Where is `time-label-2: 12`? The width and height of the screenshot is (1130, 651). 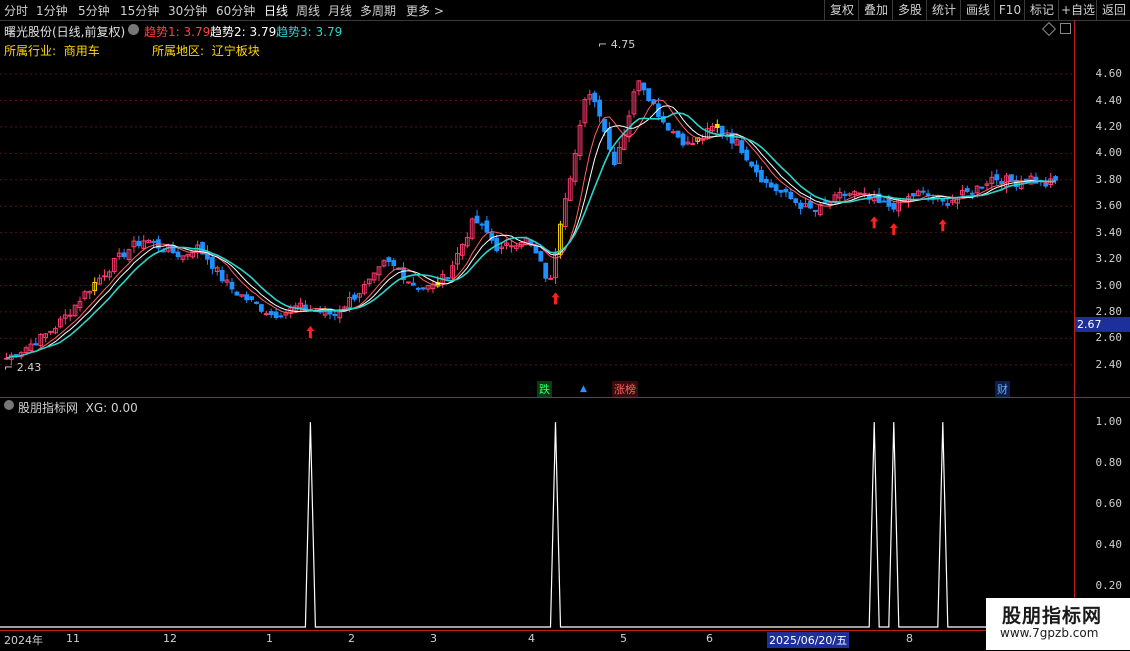
time-label-2: 12 is located at coordinates (170, 638).